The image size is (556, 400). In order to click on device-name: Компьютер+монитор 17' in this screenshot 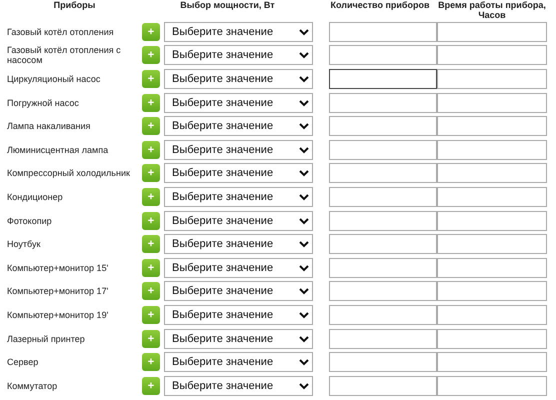, I will do `click(57, 291)`.